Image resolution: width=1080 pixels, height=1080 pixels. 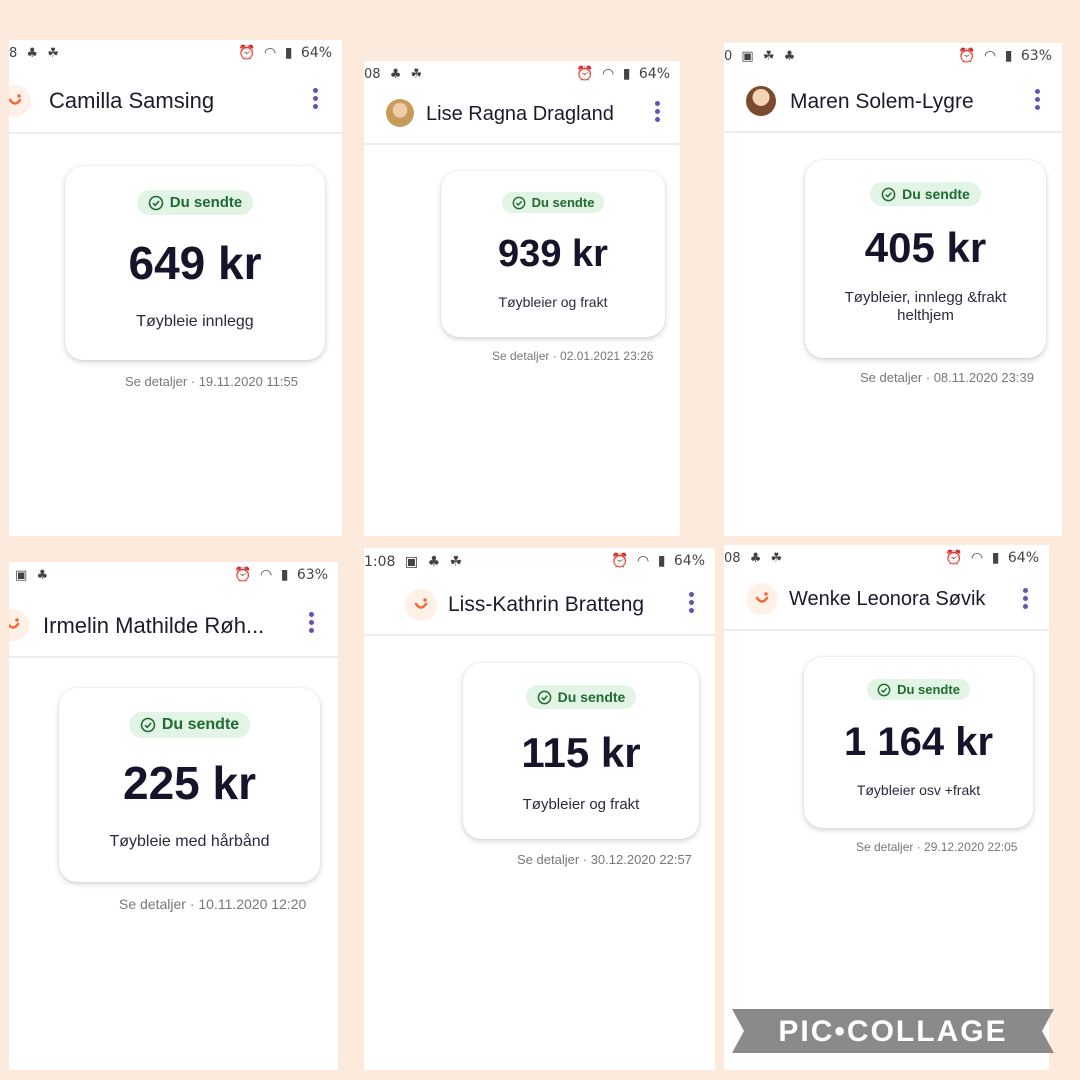 What do you see at coordinates (572, 356) in the screenshot?
I see `details-link: Se detaljer · 02.01.2021 23:26` at bounding box center [572, 356].